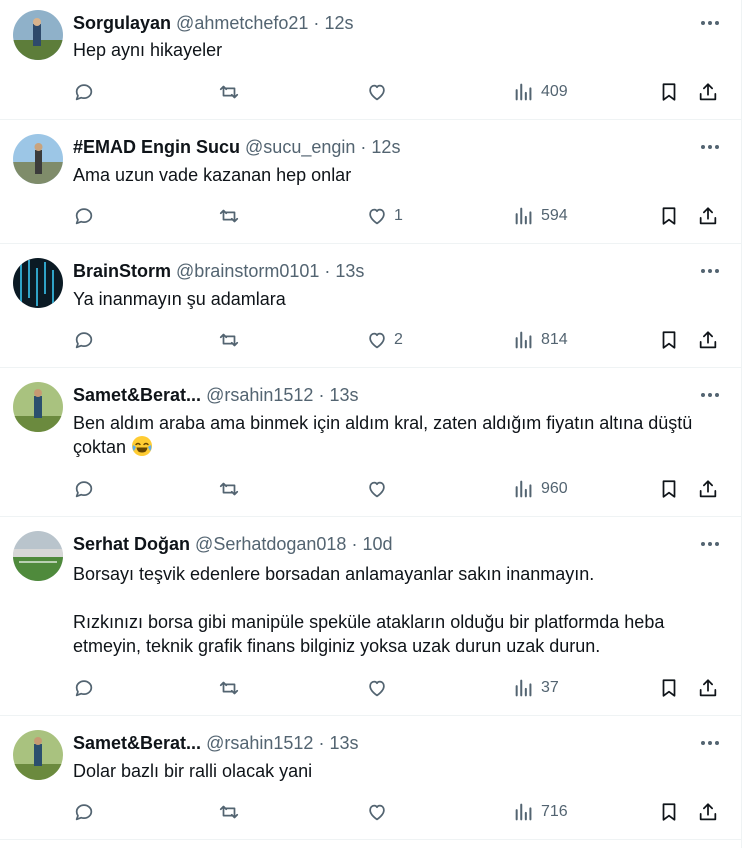 The height and width of the screenshot is (848, 748). Describe the element at coordinates (554, 215) in the screenshot. I see `views-count: 594` at that location.